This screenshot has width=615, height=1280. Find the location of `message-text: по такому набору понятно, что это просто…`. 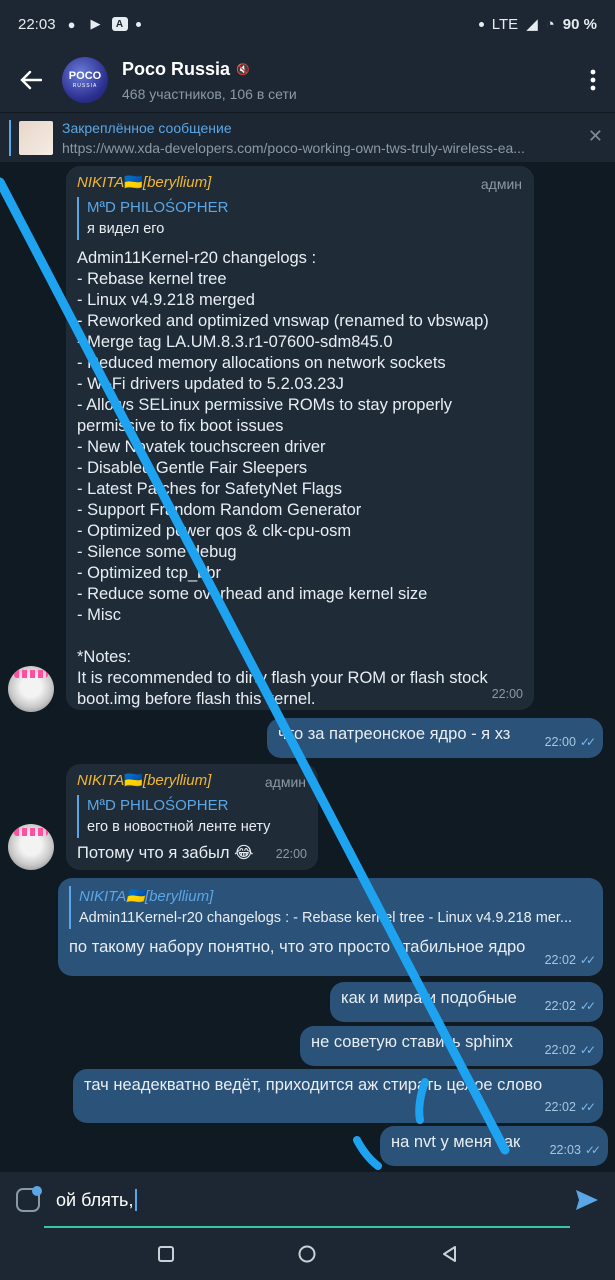

message-text: по такому набору понятно, что это просто… is located at coordinates (297, 947).